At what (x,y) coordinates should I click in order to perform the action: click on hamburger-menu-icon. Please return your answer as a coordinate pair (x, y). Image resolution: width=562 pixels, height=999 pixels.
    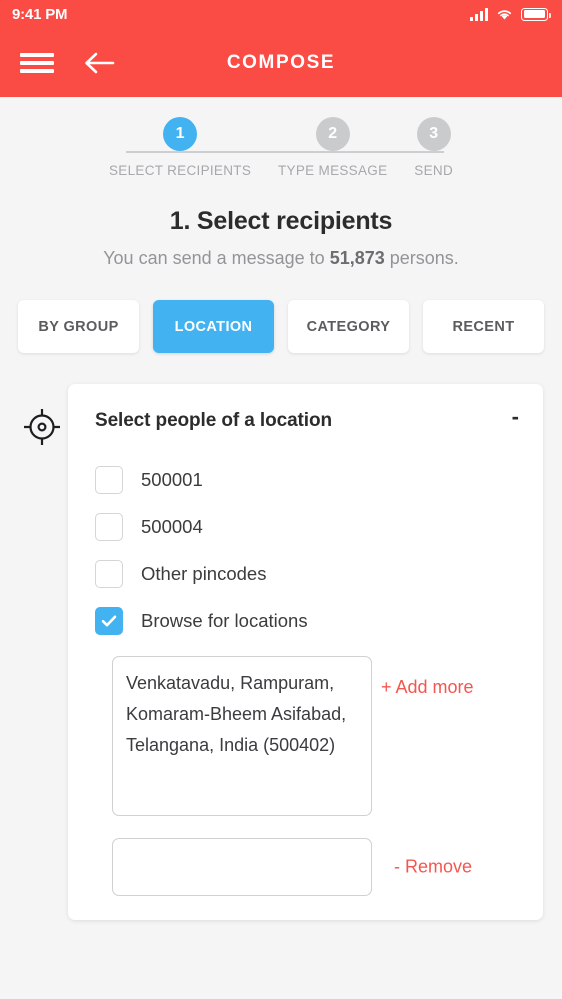
    Looking at the image, I should click on (37, 63).